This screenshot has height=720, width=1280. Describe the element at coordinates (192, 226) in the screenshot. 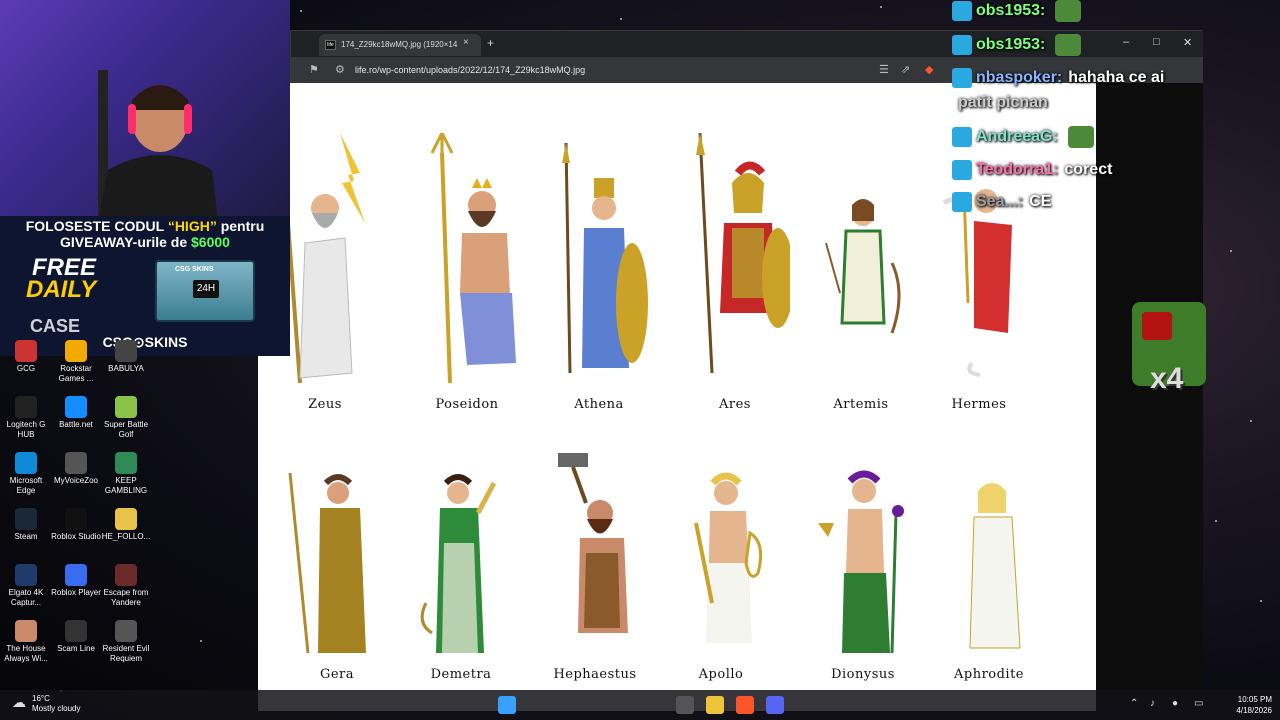

I see `promo-code: “HIGH”` at that location.